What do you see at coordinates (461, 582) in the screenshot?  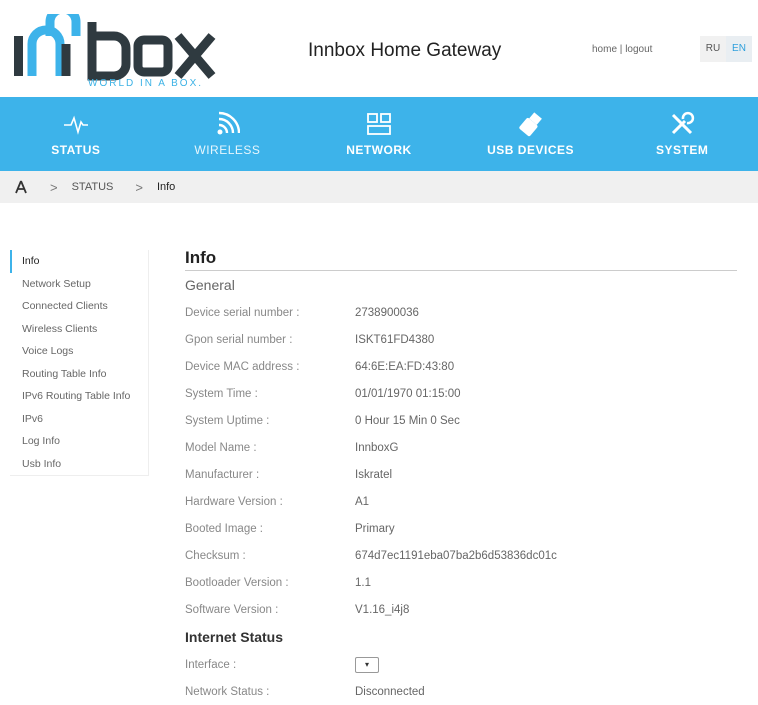 I see `info-row: Bootloader Version : 1.1` at bounding box center [461, 582].